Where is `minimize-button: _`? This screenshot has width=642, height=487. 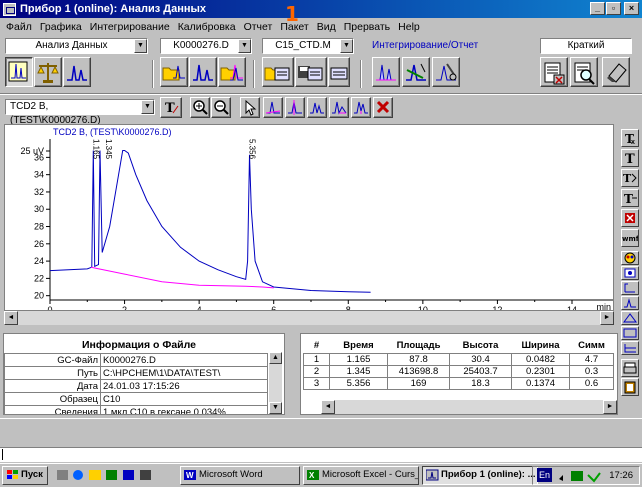
minimize-button: _ is located at coordinates (597, 8).